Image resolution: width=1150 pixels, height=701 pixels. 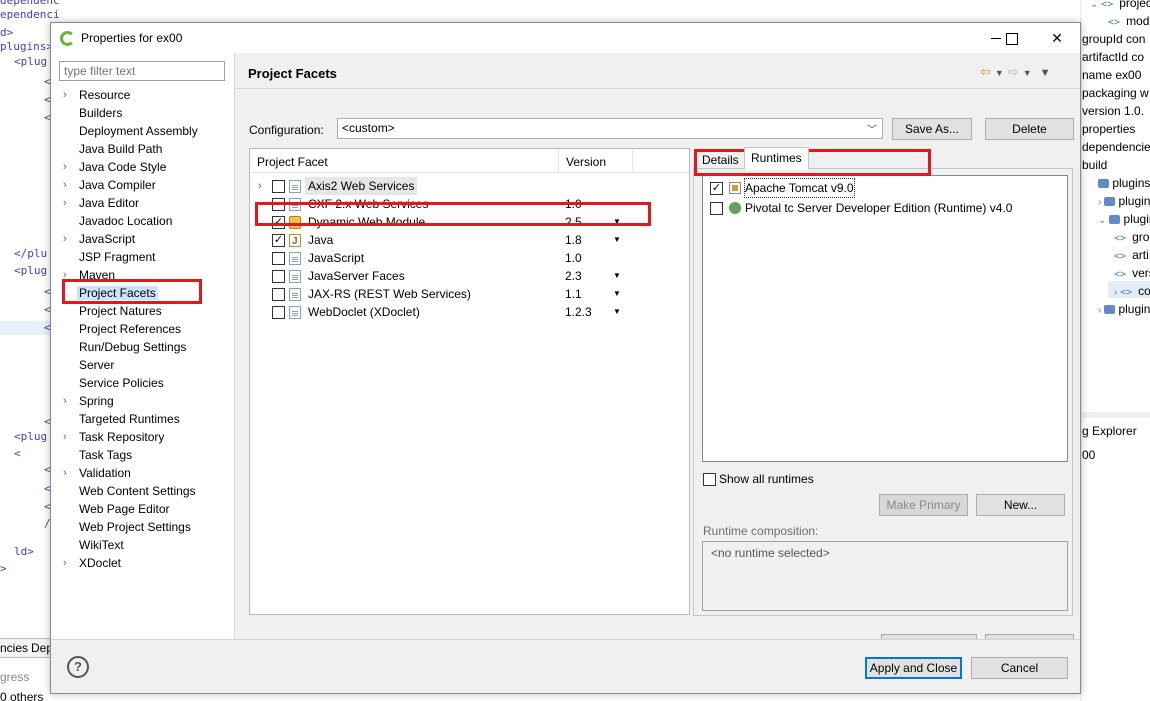 What do you see at coordinates (143, 275) in the screenshot?
I see `nav-item: › Maven` at bounding box center [143, 275].